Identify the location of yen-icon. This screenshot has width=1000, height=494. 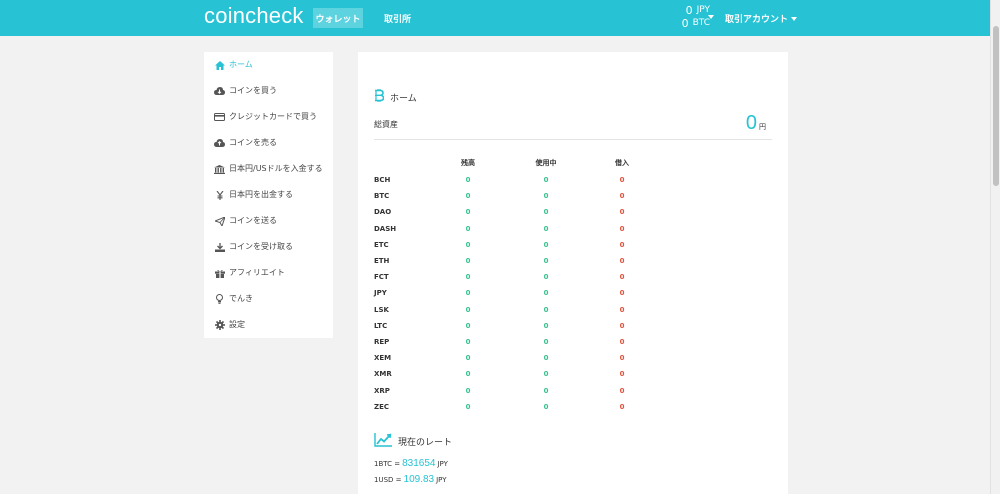
(219, 195).